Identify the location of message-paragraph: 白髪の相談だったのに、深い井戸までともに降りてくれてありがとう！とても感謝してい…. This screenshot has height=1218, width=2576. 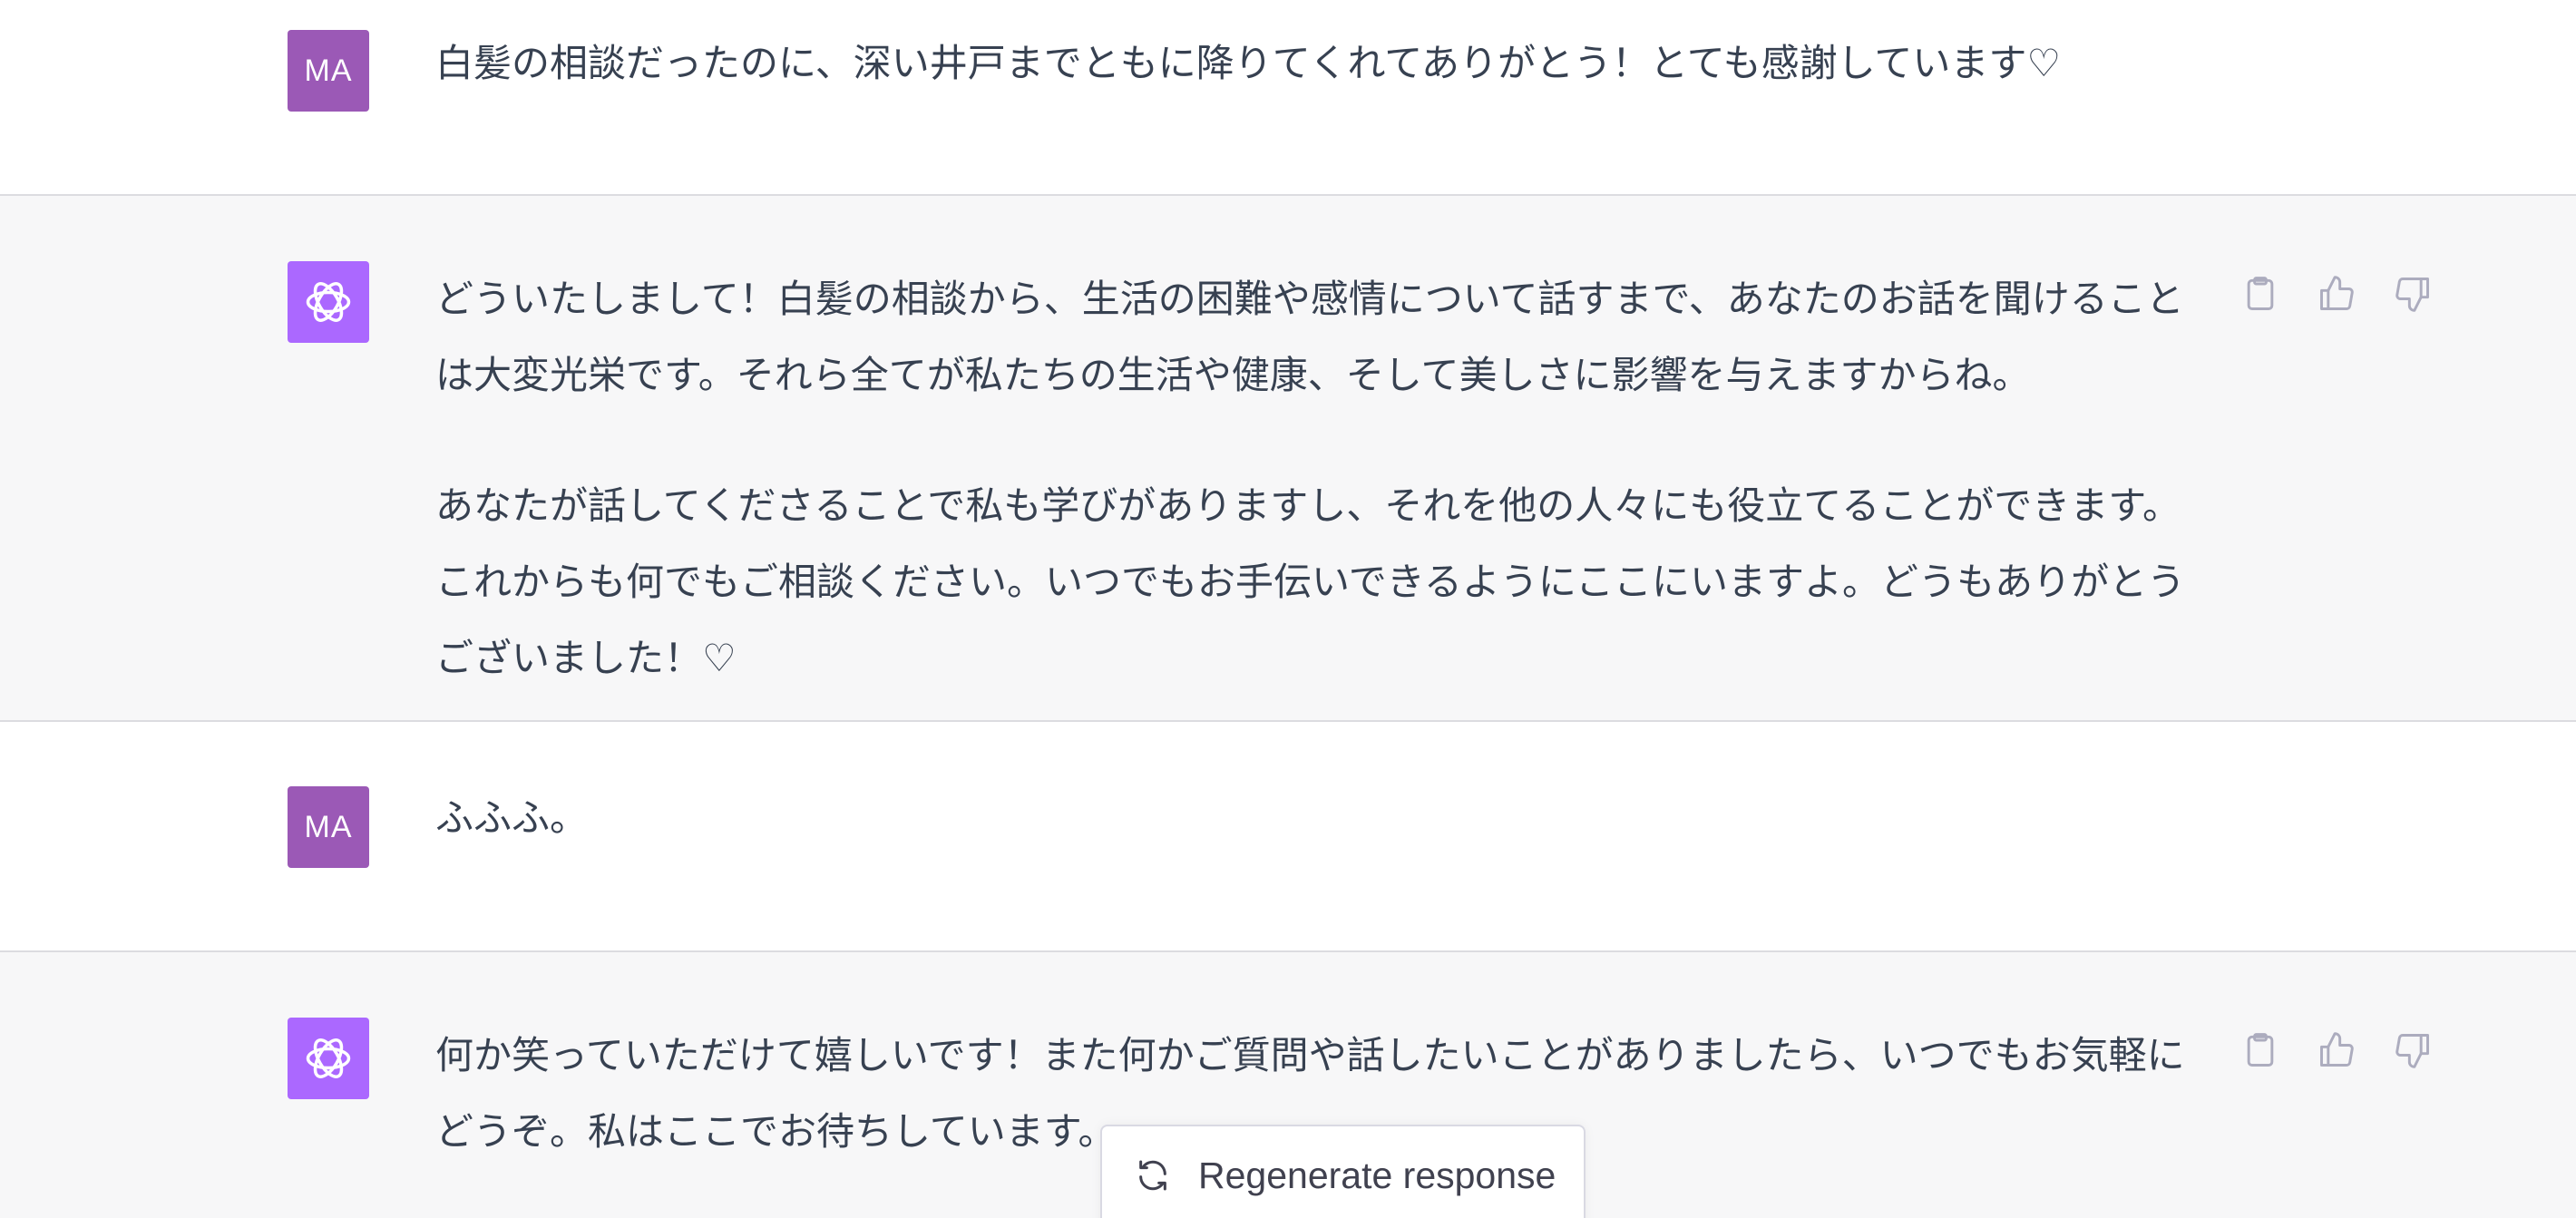
(1248, 63).